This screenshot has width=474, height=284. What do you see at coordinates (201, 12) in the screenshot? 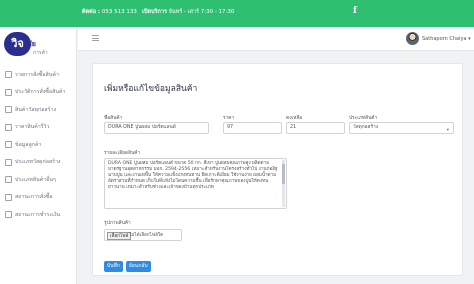
I see `opening-hours: จันทร์ - เสาร์ 7:30 - 17:30` at bounding box center [201, 12].